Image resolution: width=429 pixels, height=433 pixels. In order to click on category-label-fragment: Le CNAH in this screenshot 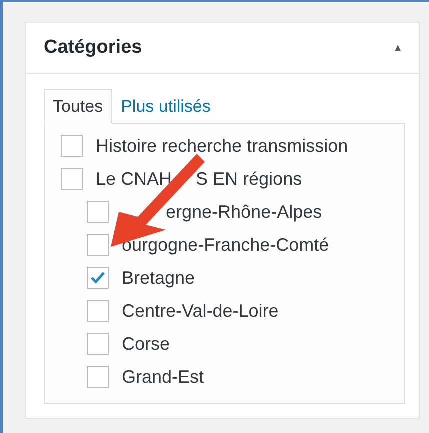, I will do `click(134, 178)`.